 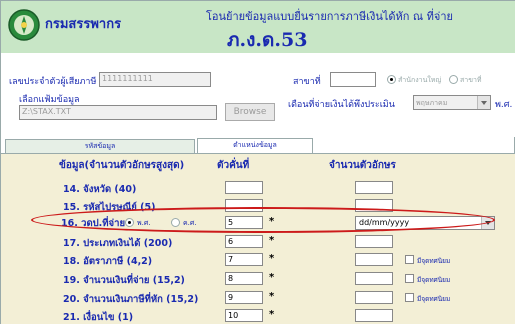 I want to click on tab-data-code: รหัสข้อมูล, so click(x=100, y=146).